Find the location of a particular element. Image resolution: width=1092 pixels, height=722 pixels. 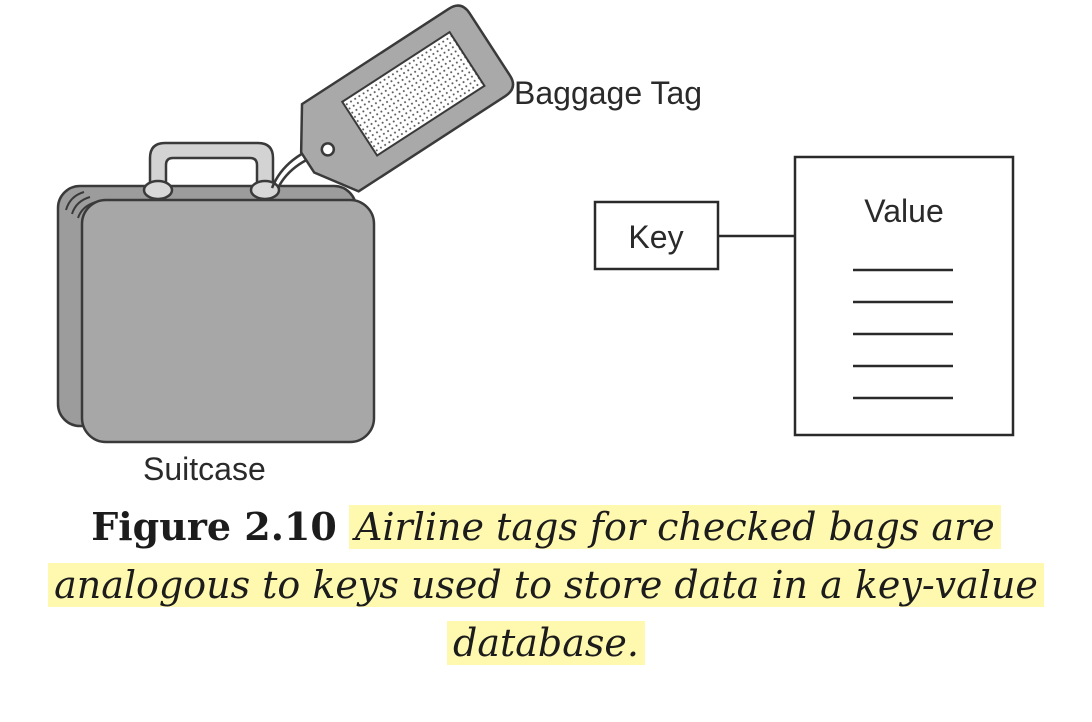

baggage-tag-label: Baggage Tag is located at coordinates (608, 93).